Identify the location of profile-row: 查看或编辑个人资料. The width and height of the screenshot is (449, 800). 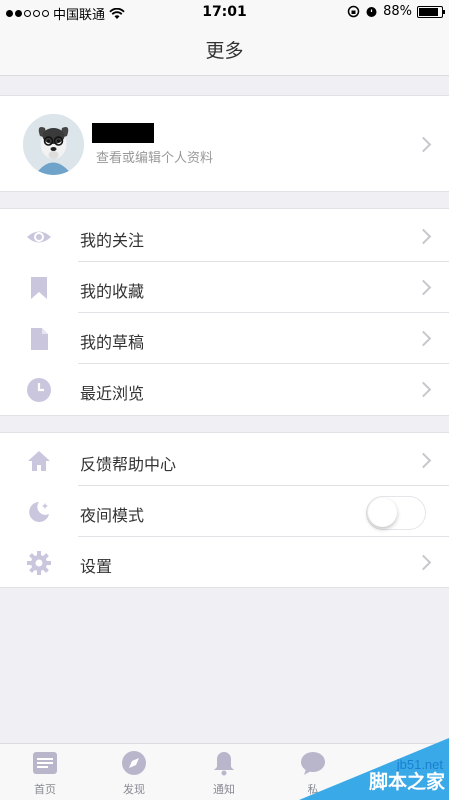
(224, 143).